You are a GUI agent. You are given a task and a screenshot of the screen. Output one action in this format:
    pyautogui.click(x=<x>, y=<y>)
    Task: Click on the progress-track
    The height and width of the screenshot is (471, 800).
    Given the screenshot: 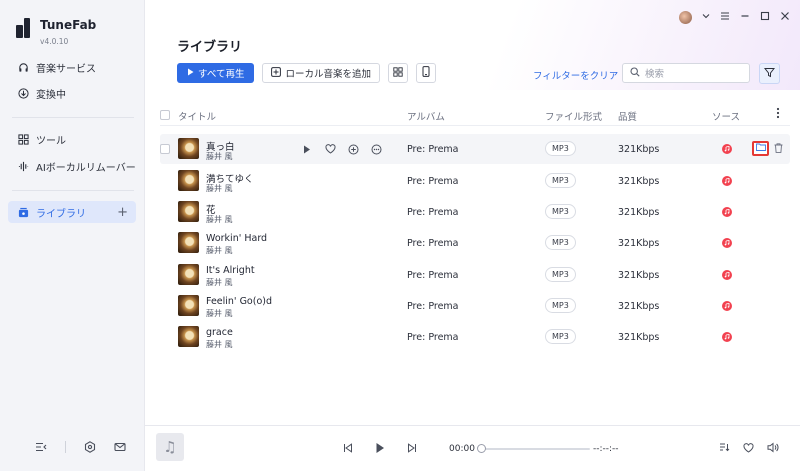 What is the action you would take?
    pyautogui.click(x=535, y=449)
    